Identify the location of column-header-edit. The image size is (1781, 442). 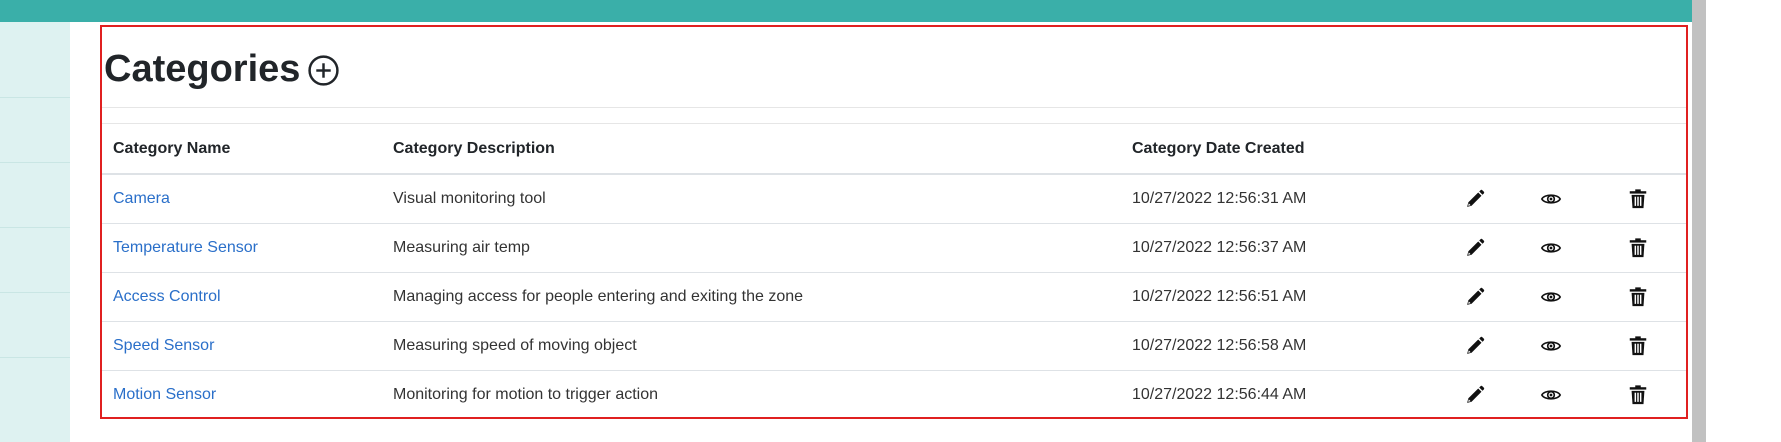
(1493, 149).